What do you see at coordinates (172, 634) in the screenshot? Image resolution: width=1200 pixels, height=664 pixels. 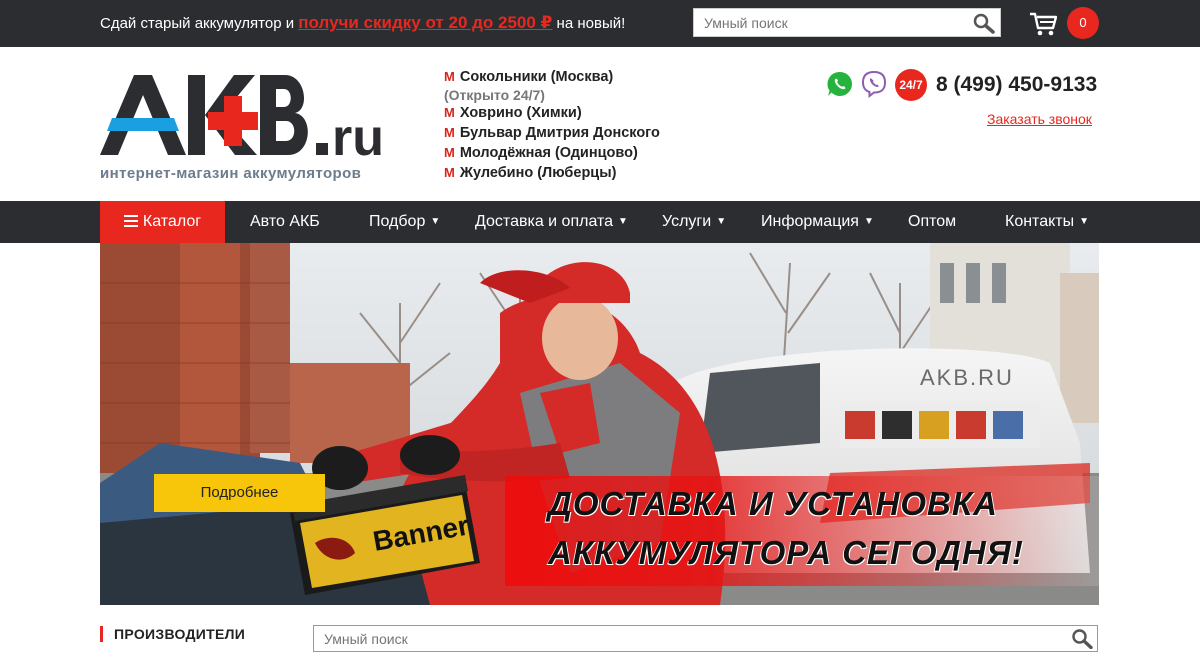 I see `manufacturers-heading: ПРОИЗВОДИТЕЛИ` at bounding box center [172, 634].